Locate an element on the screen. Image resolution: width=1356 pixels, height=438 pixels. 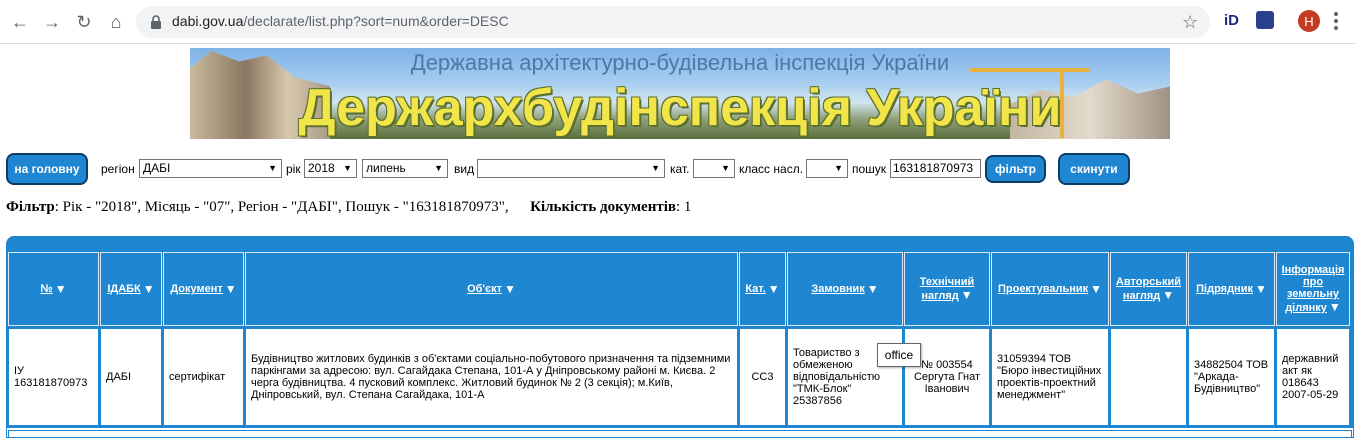
column-header-idabk: ІДАБК ▼ is located at coordinates (131, 289).